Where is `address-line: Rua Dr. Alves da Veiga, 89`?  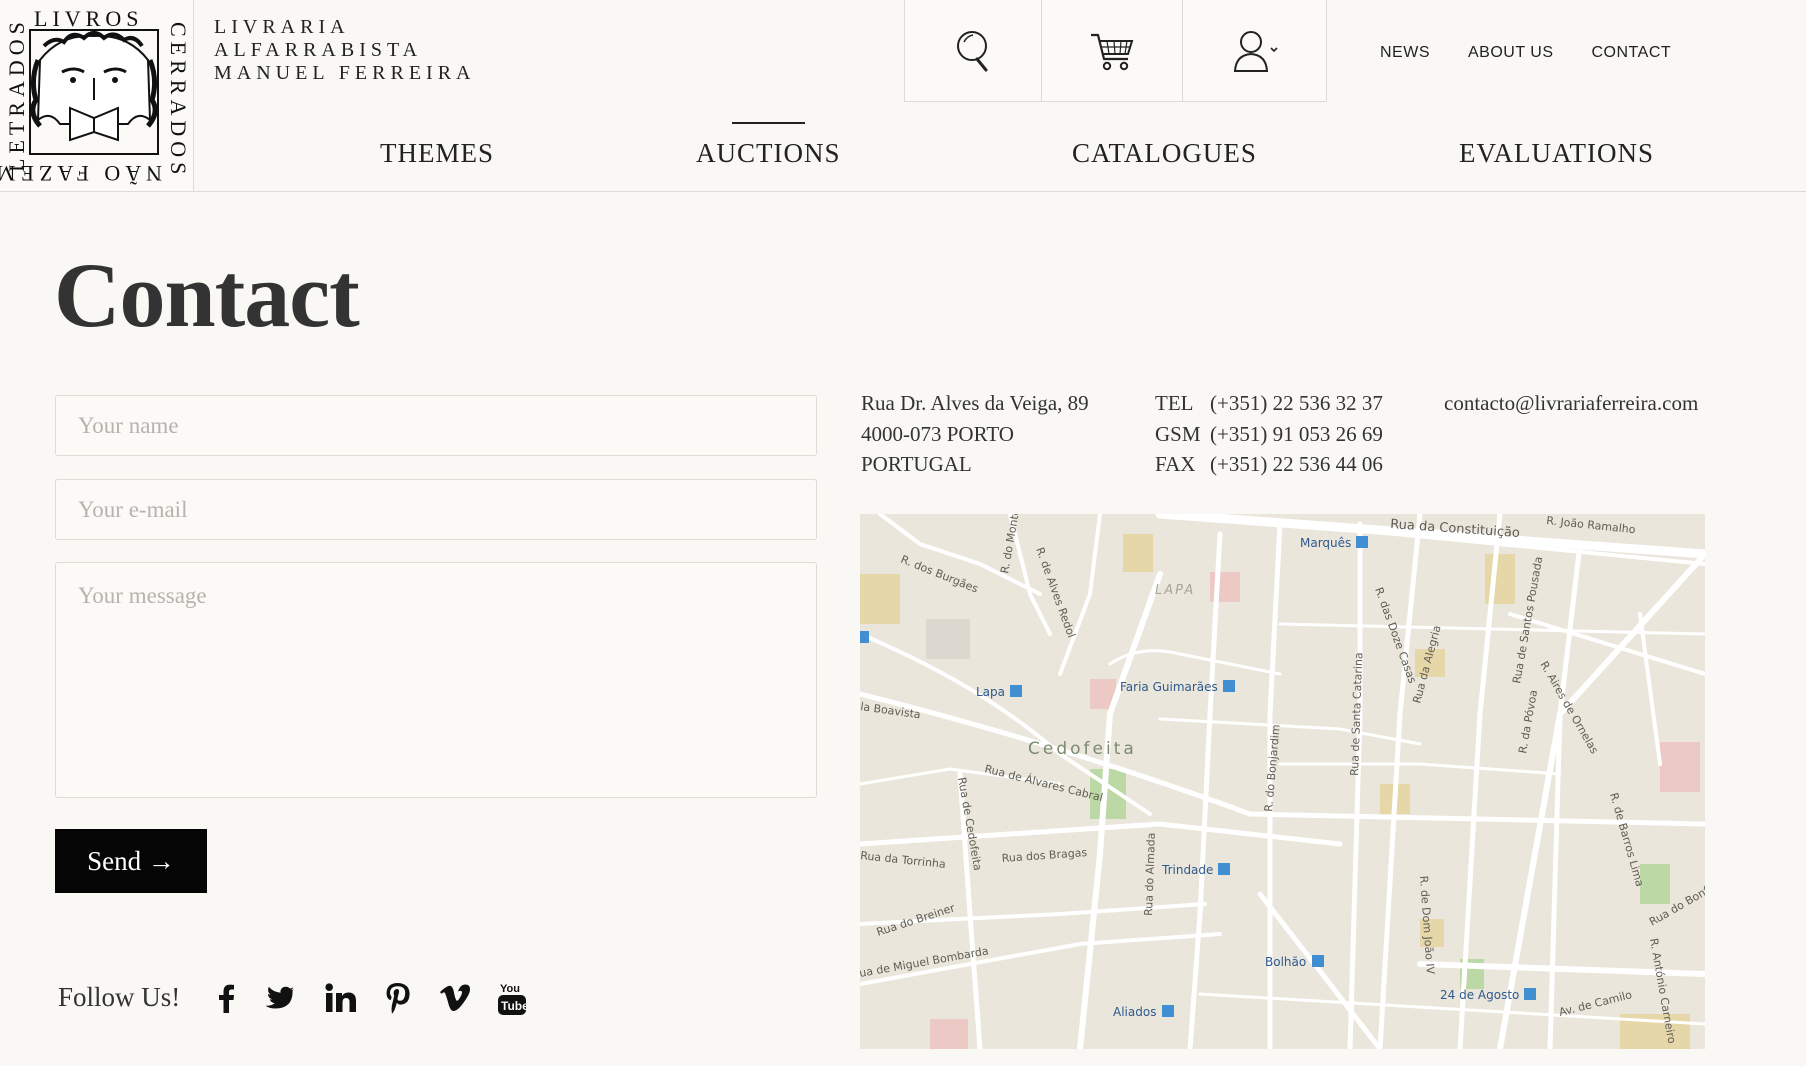 address-line: Rua Dr. Alves da Veiga, 89 is located at coordinates (975, 403).